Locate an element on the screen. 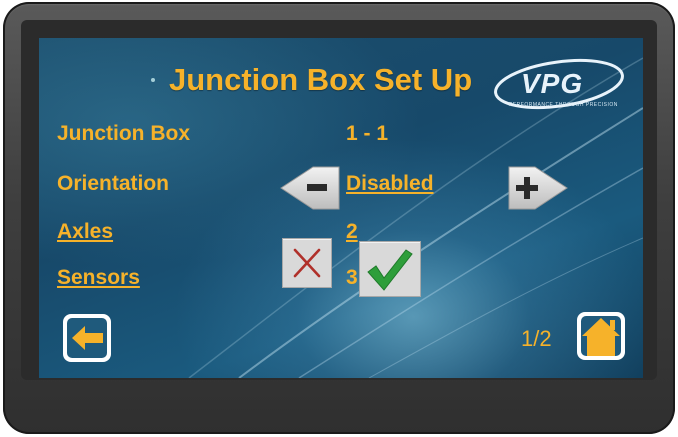 Image resolution: width=678 pixels, height=437 pixels. minus-arrow-icon is located at coordinates (317, 187).